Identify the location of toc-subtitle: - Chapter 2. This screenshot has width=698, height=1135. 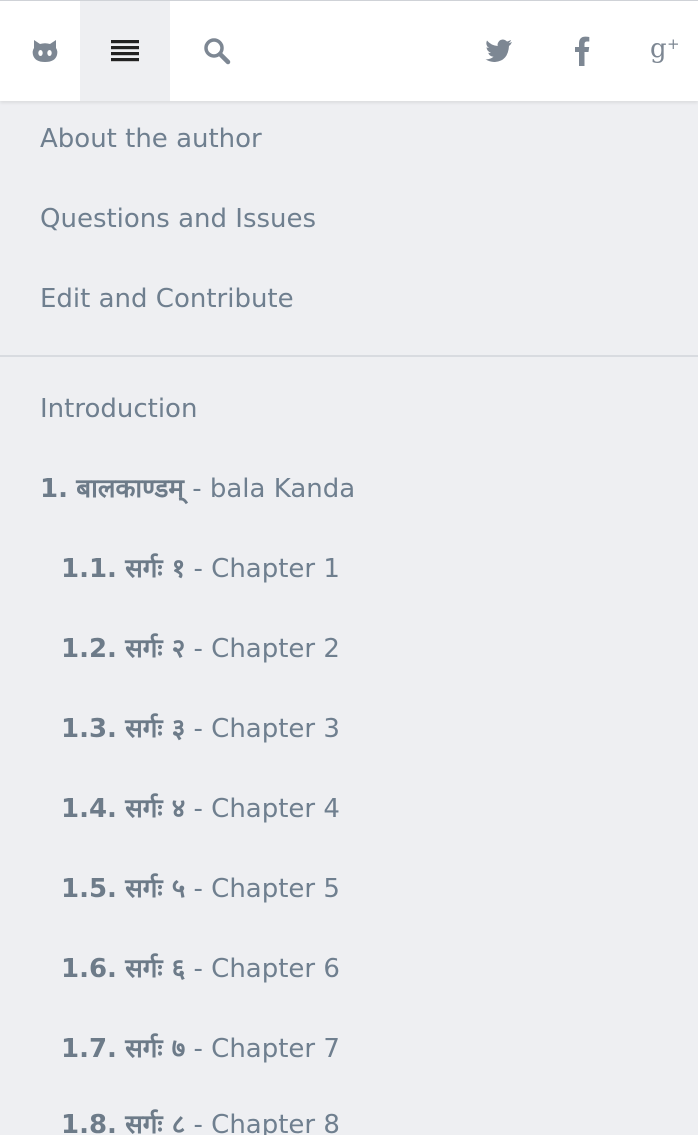
(266, 649).